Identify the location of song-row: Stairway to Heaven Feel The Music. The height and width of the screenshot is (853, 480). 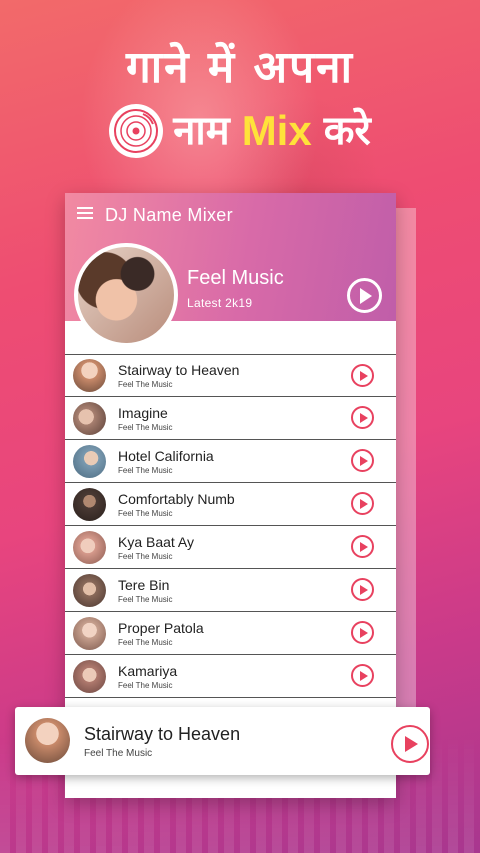
(230, 375).